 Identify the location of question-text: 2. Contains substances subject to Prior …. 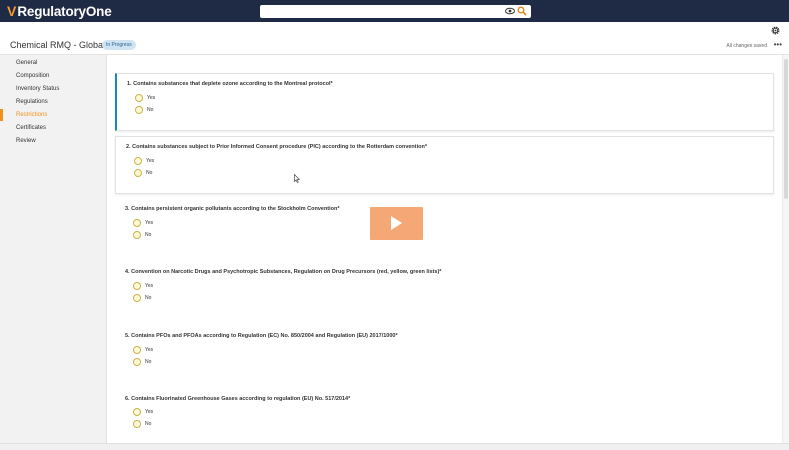
(277, 147).